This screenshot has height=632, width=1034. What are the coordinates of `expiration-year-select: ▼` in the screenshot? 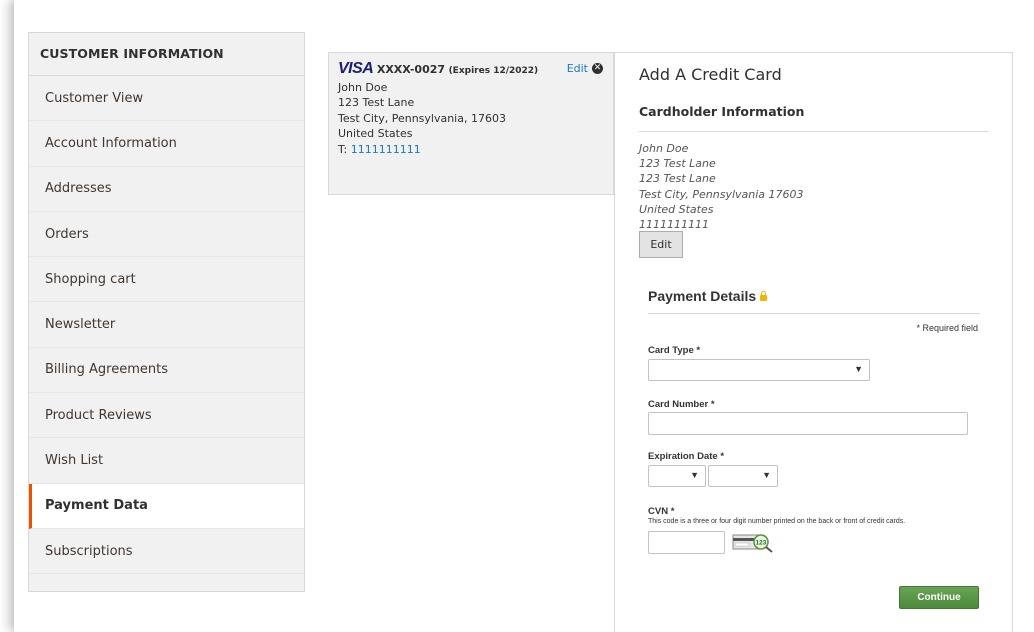 It's located at (743, 476).